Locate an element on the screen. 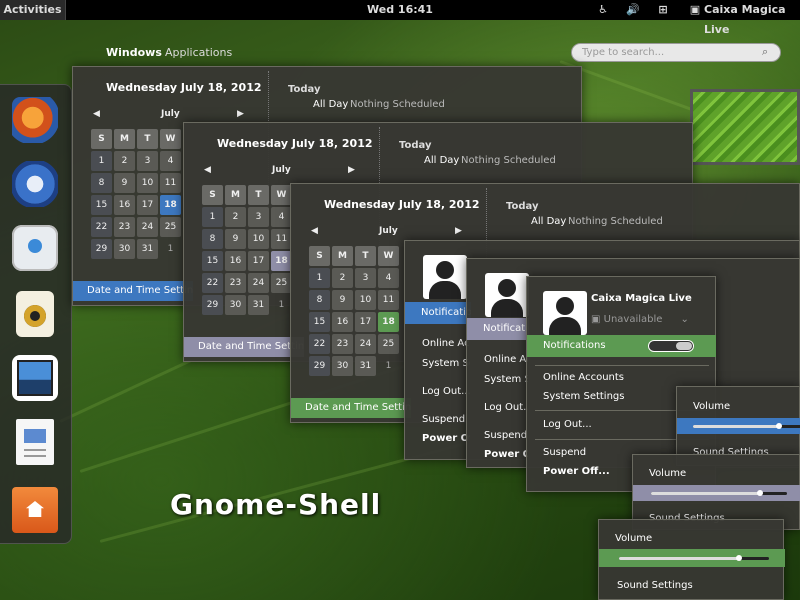 This screenshot has width=800, height=600. document-viewer-icon is located at coordinates (35, 442).